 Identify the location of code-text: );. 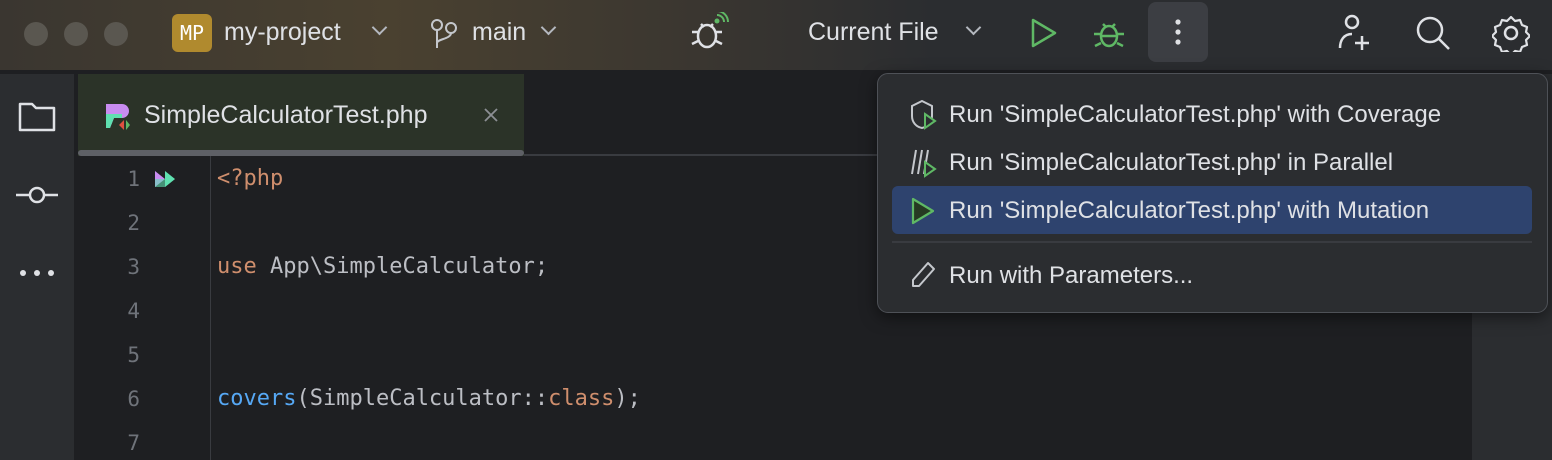
(627, 398).